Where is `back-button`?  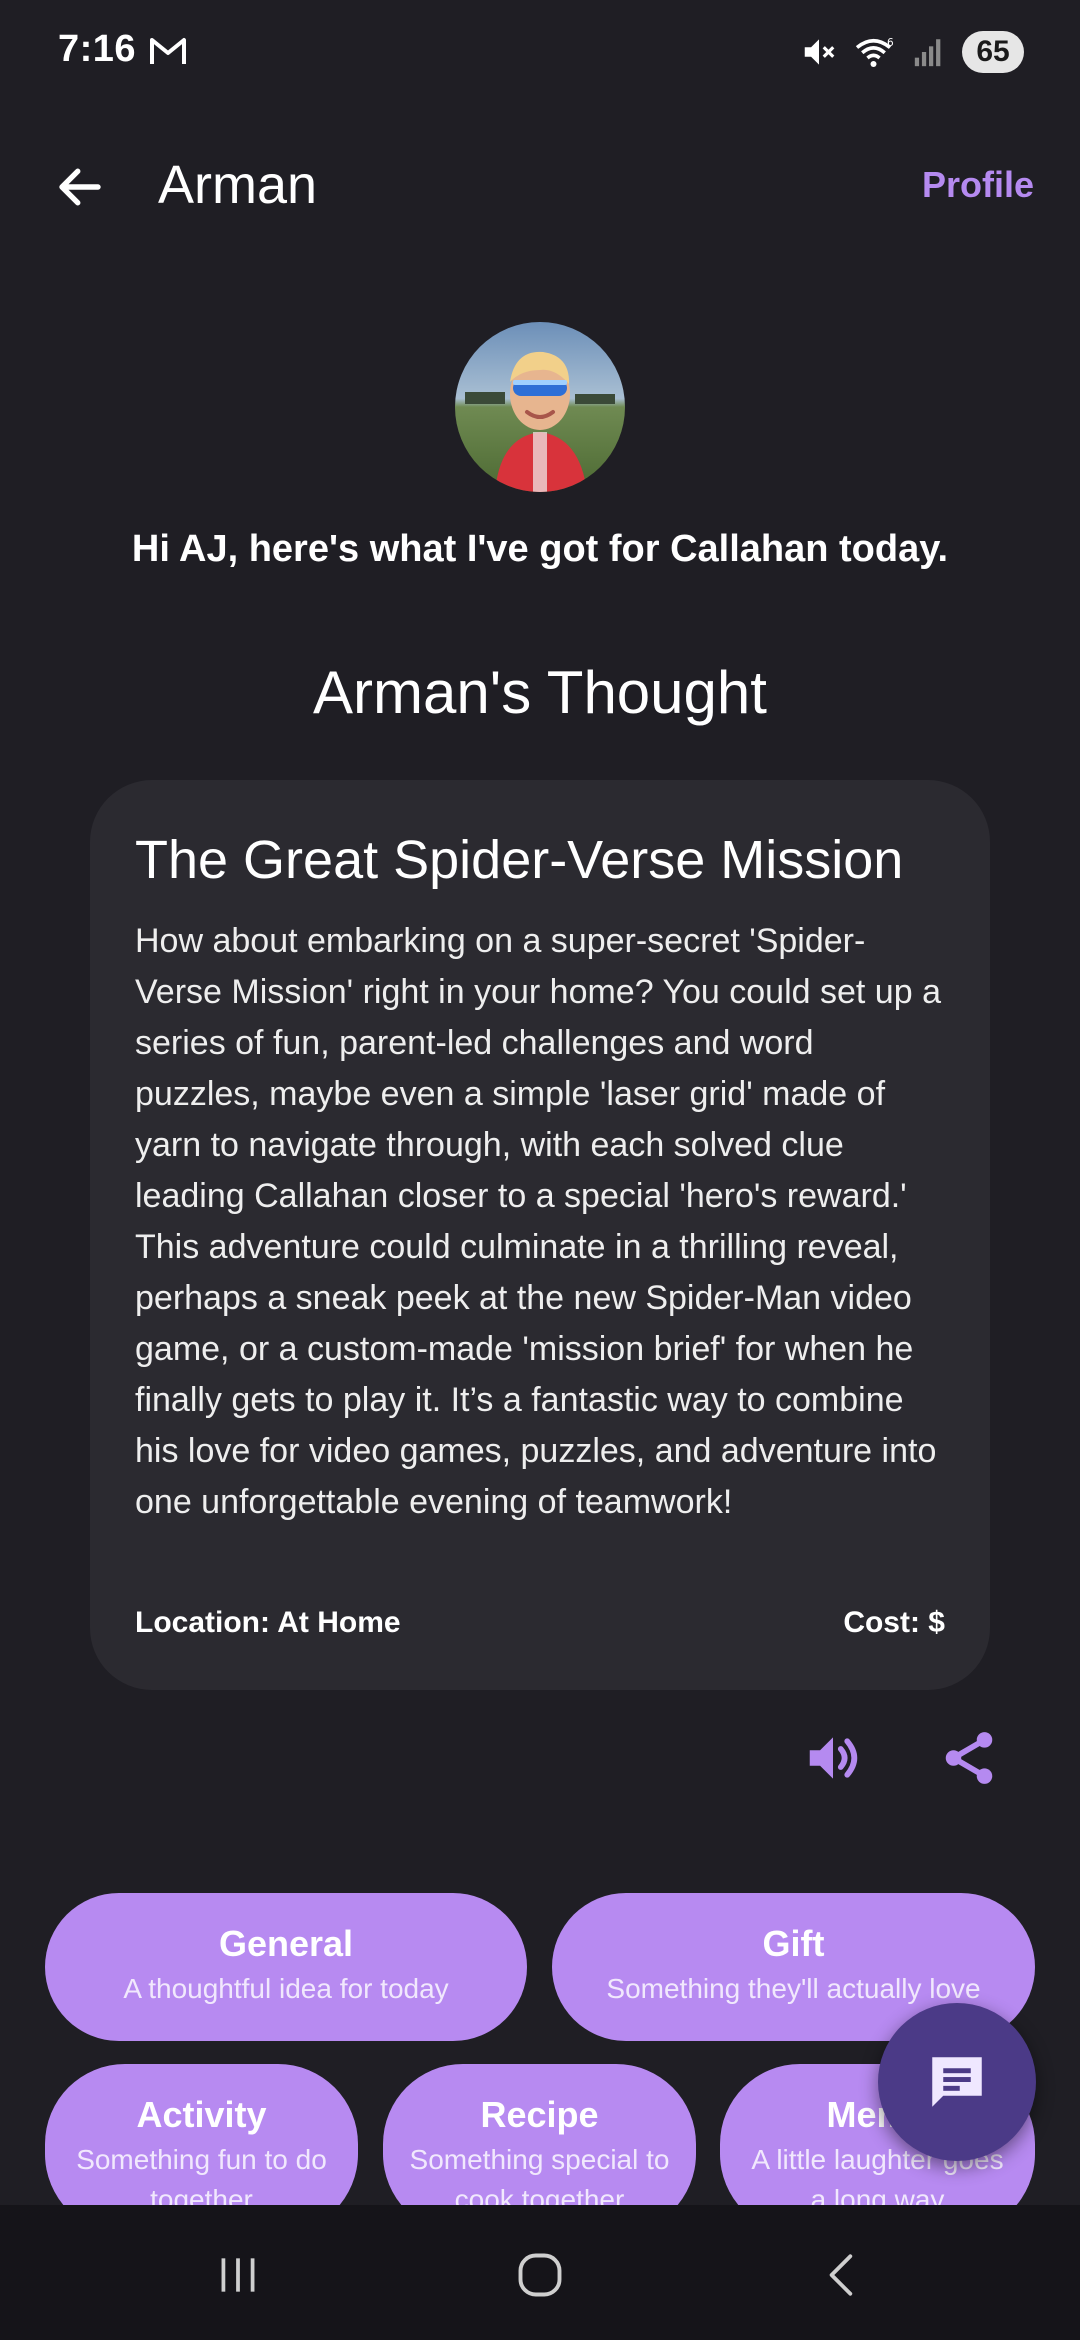 back-button is located at coordinates (80, 187).